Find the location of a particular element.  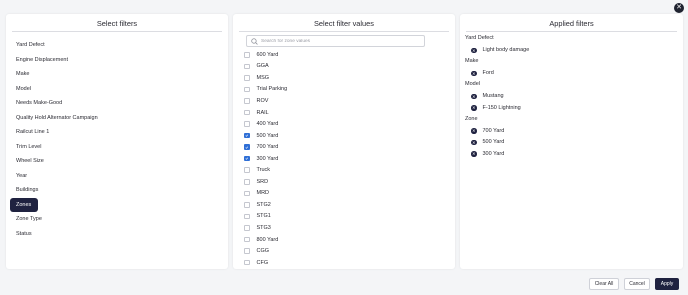

value-option: MSG is located at coordinates (344, 78).